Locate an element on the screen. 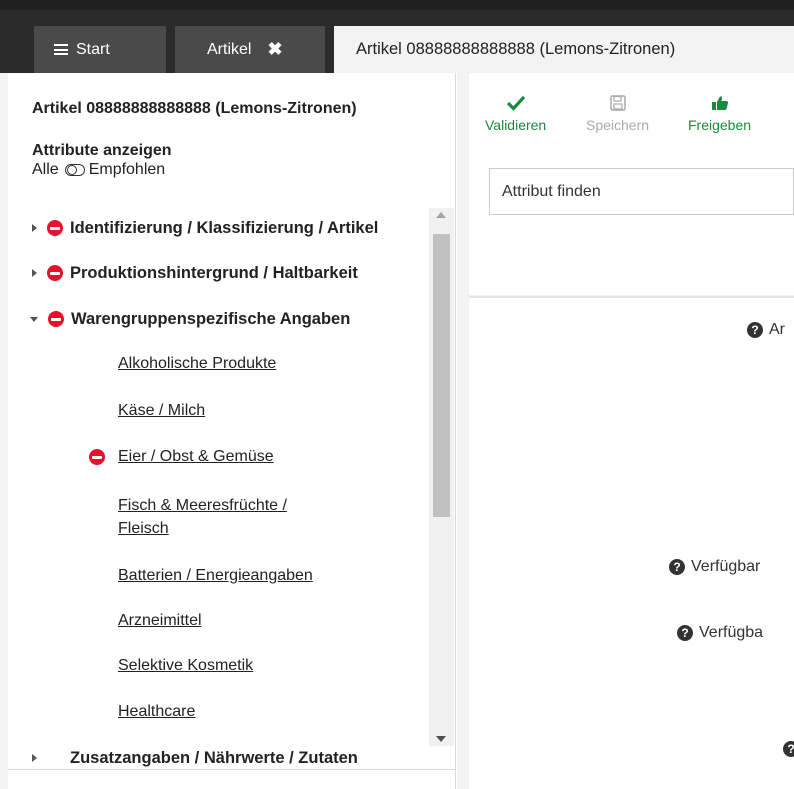 This screenshot has height=789, width=794. tab-artikel: Artikel ✖ is located at coordinates (250, 49).